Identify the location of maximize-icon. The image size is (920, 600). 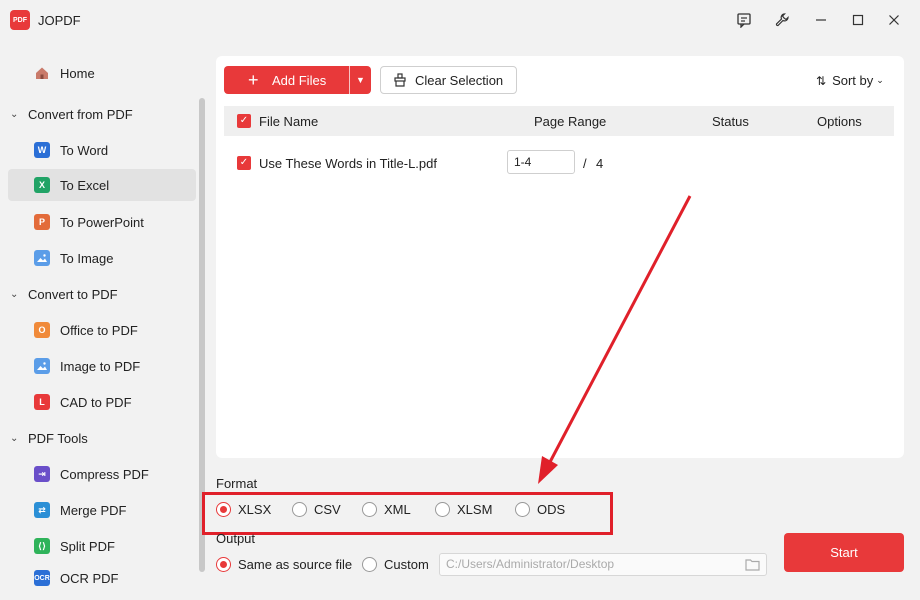
(858, 20).